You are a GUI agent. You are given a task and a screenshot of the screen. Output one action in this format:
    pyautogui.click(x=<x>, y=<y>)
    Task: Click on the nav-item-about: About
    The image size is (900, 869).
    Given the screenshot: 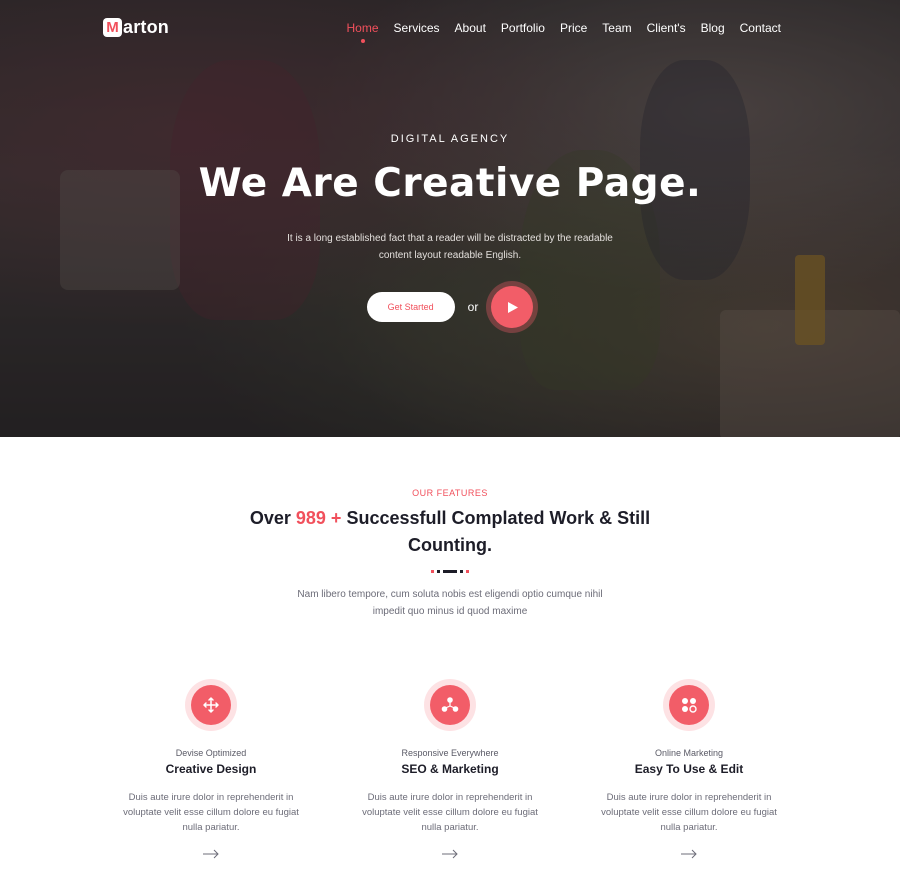 What is the action you would take?
    pyautogui.click(x=470, y=28)
    